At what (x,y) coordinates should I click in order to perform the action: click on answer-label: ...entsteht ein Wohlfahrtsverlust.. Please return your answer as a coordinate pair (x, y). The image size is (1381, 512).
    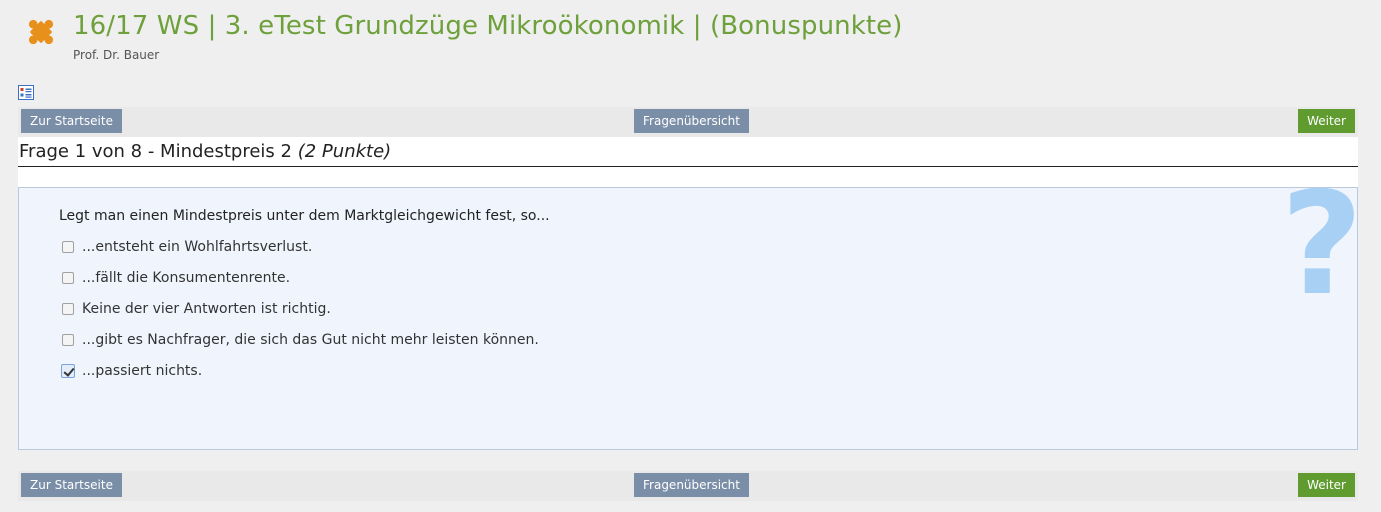
    Looking at the image, I should click on (197, 247).